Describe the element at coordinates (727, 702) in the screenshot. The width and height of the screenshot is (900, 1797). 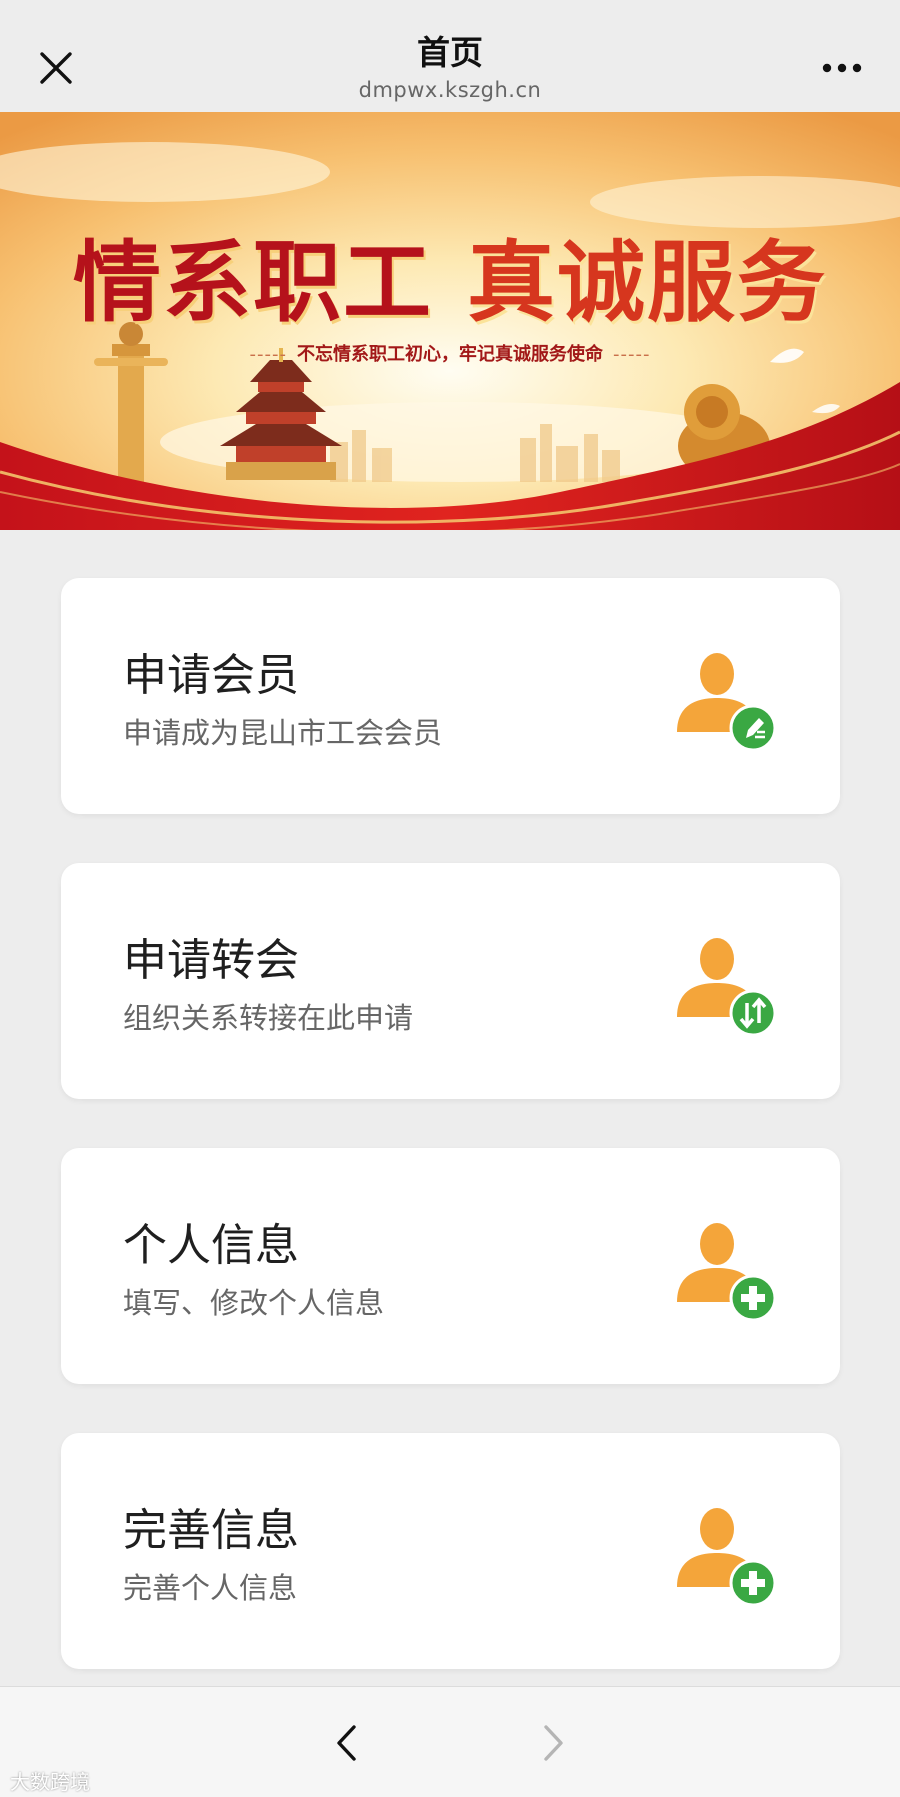
I see `user-edit-icon` at that location.